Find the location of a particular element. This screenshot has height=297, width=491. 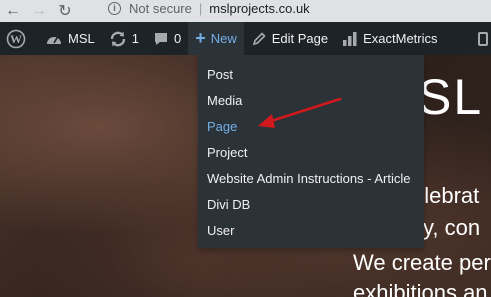

hero-text-line-4: exhibitions an is located at coordinates (420, 288).